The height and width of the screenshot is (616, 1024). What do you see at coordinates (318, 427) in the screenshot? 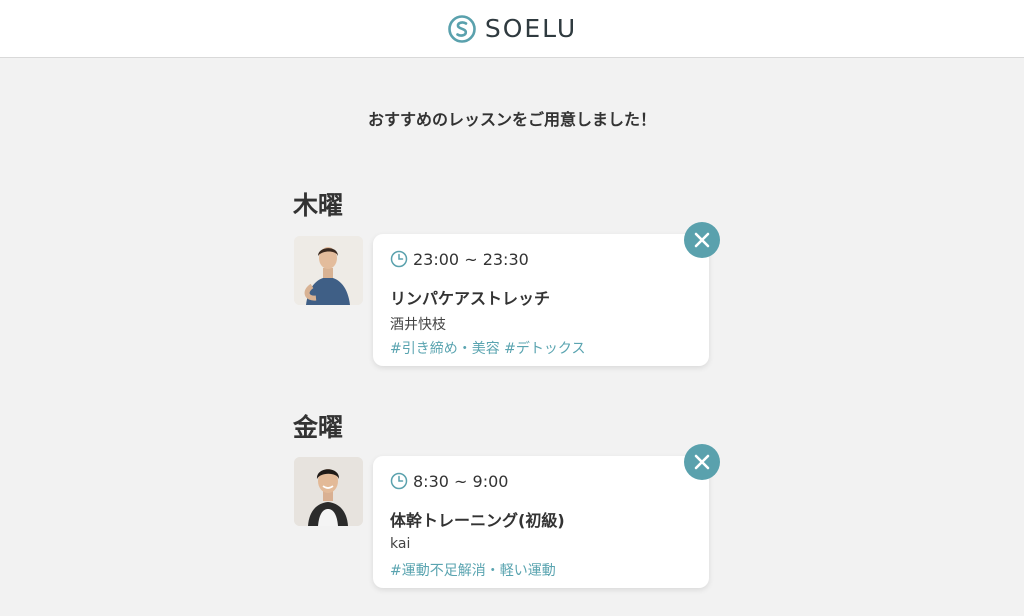
I see `day-heading-friday: 金曜` at bounding box center [318, 427].